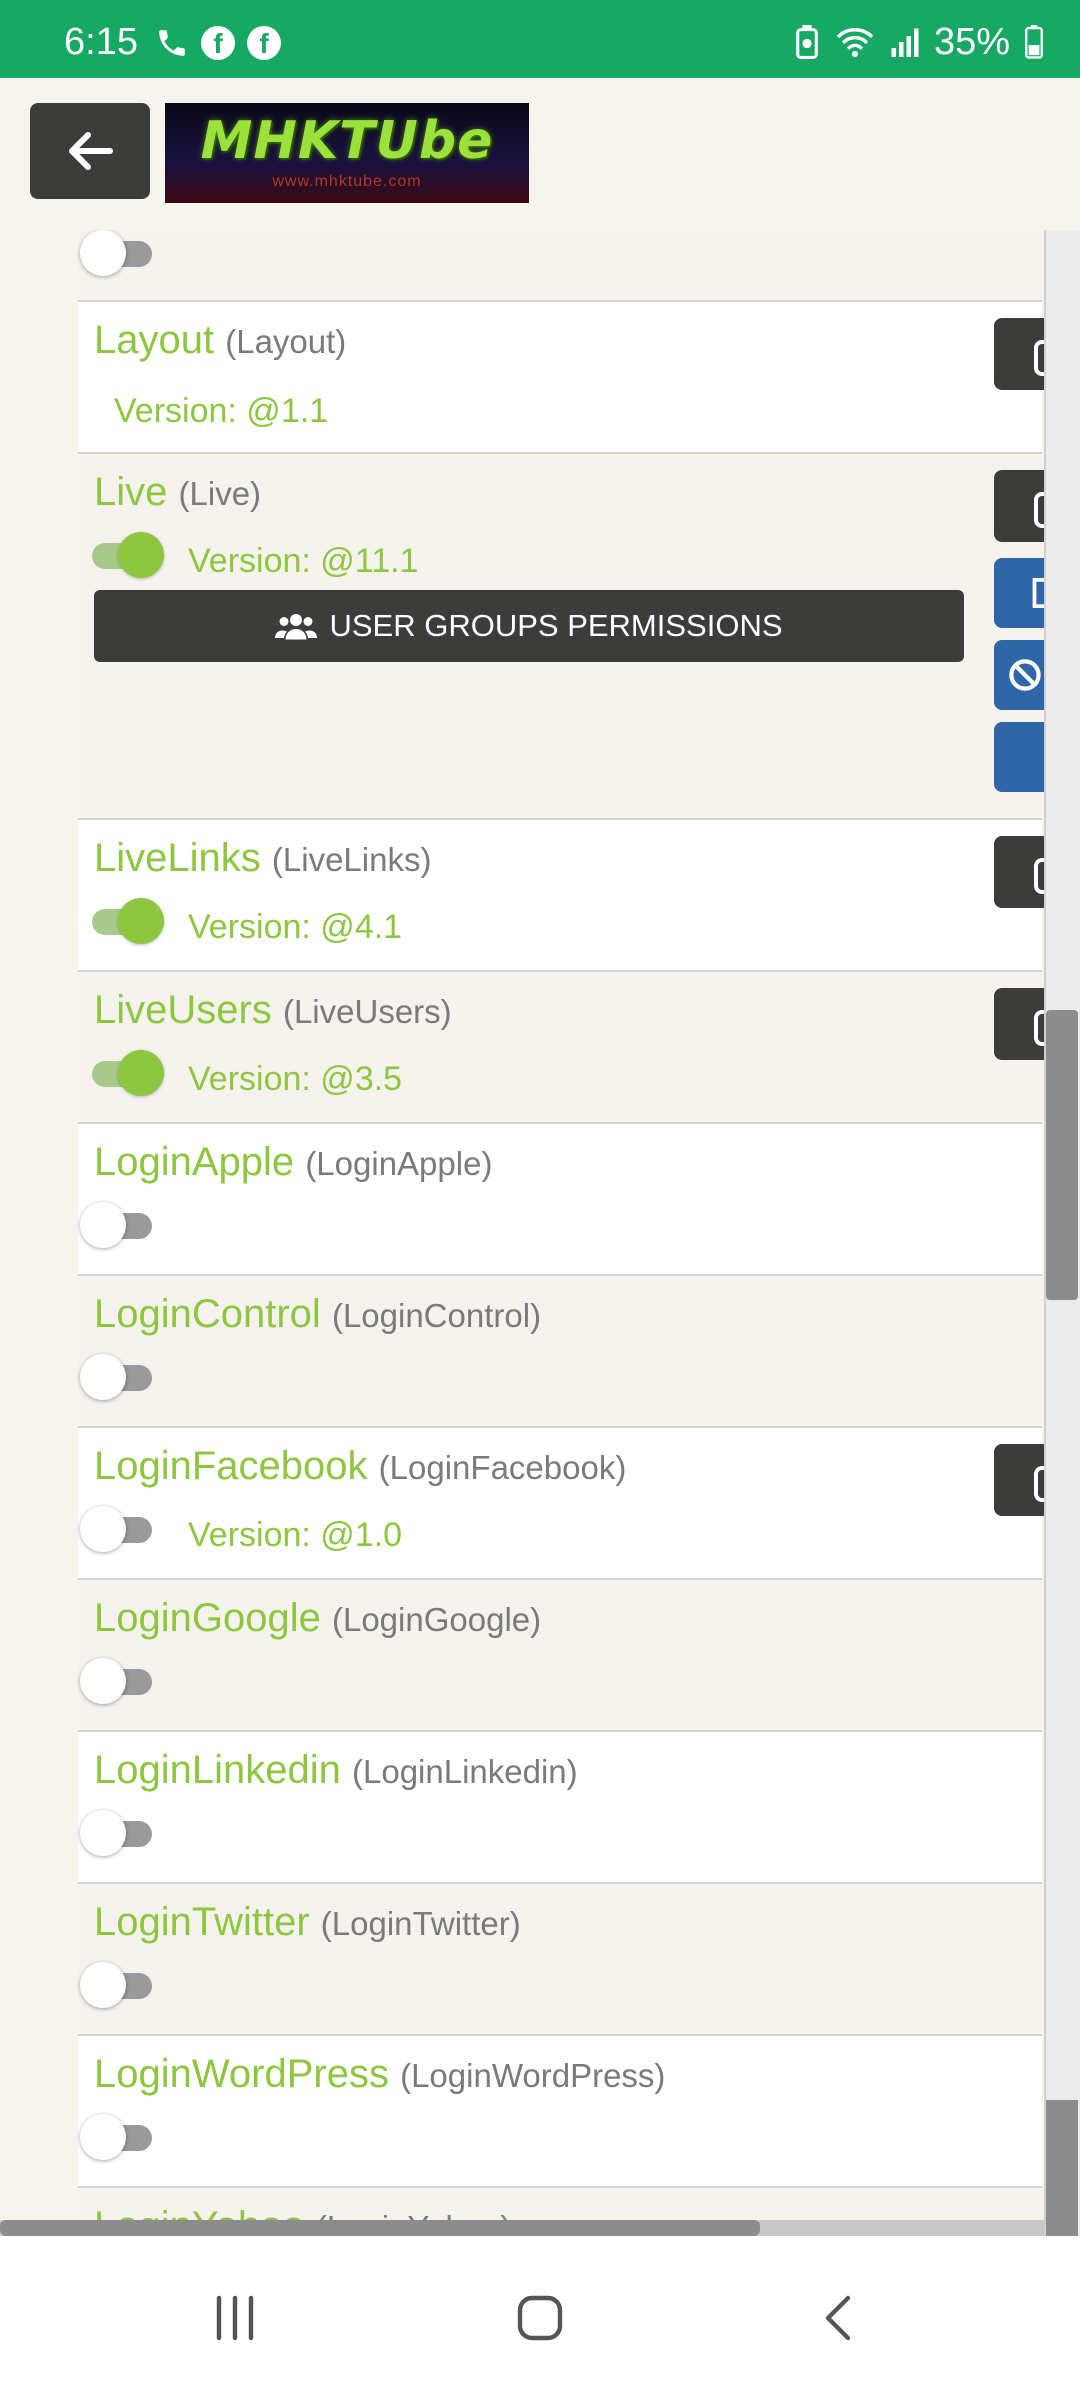  What do you see at coordinates (1062, 1155) in the screenshot?
I see `vertical-scrollbar-thumb` at bounding box center [1062, 1155].